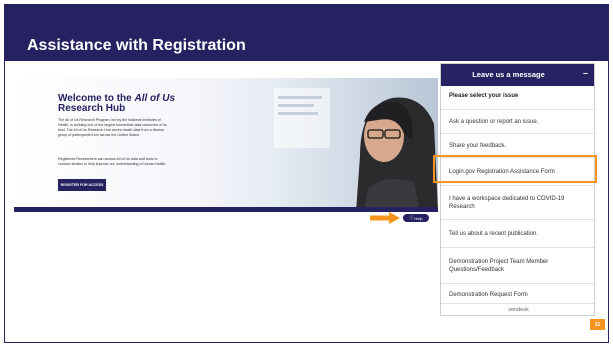 The width and height of the screenshot is (613, 347). Describe the element at coordinates (351, 145) in the screenshot. I see `researcher-photo` at that location.